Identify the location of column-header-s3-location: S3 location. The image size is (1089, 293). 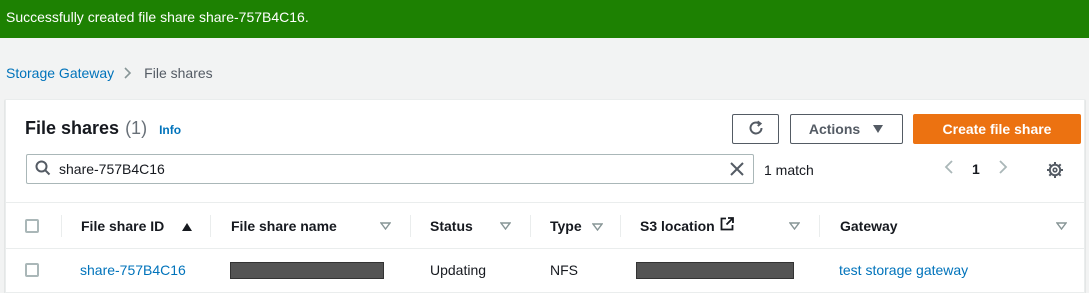
(687, 225).